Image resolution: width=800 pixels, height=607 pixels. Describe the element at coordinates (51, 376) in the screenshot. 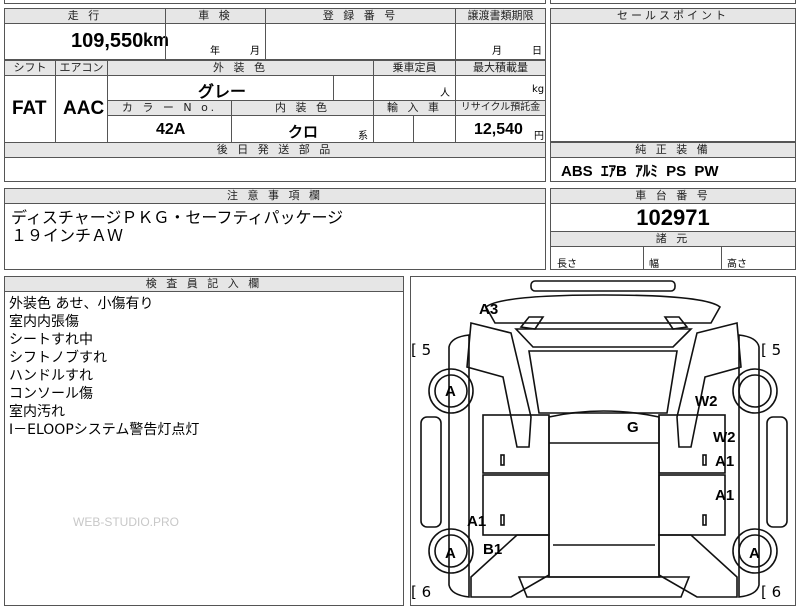

I see `inspector-line: ハンドルすれ` at that location.